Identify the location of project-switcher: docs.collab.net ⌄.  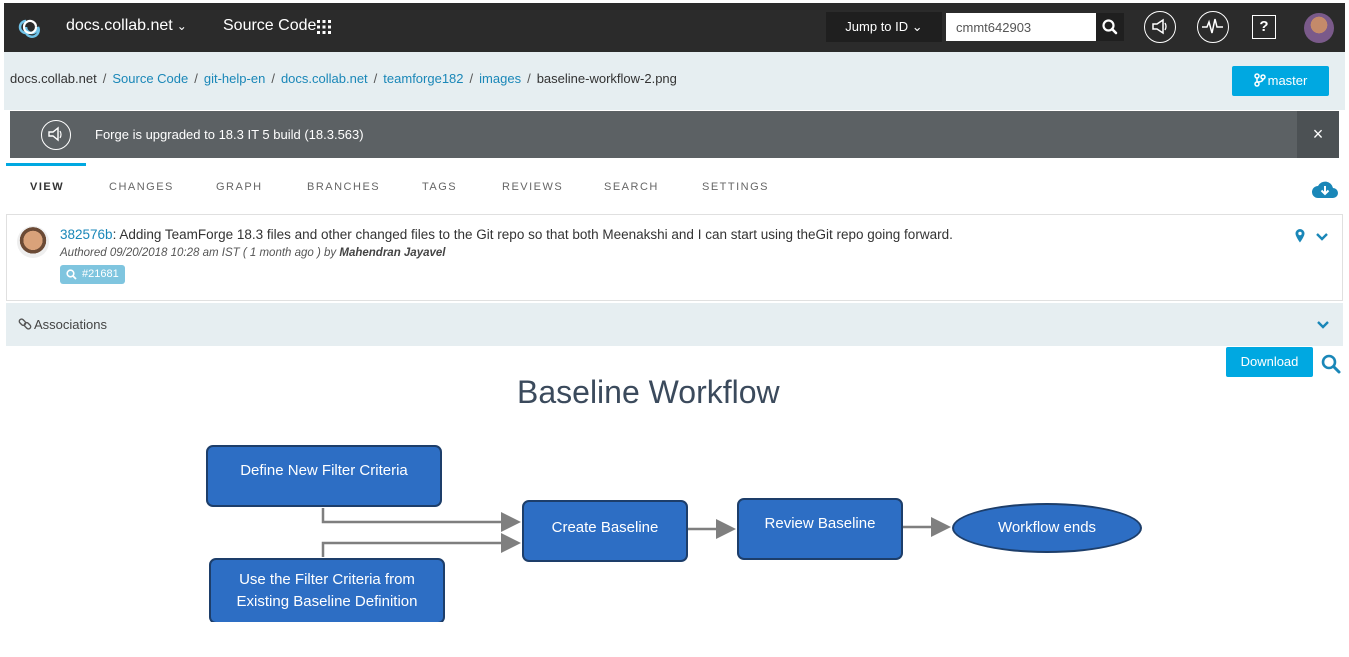
(126, 26).